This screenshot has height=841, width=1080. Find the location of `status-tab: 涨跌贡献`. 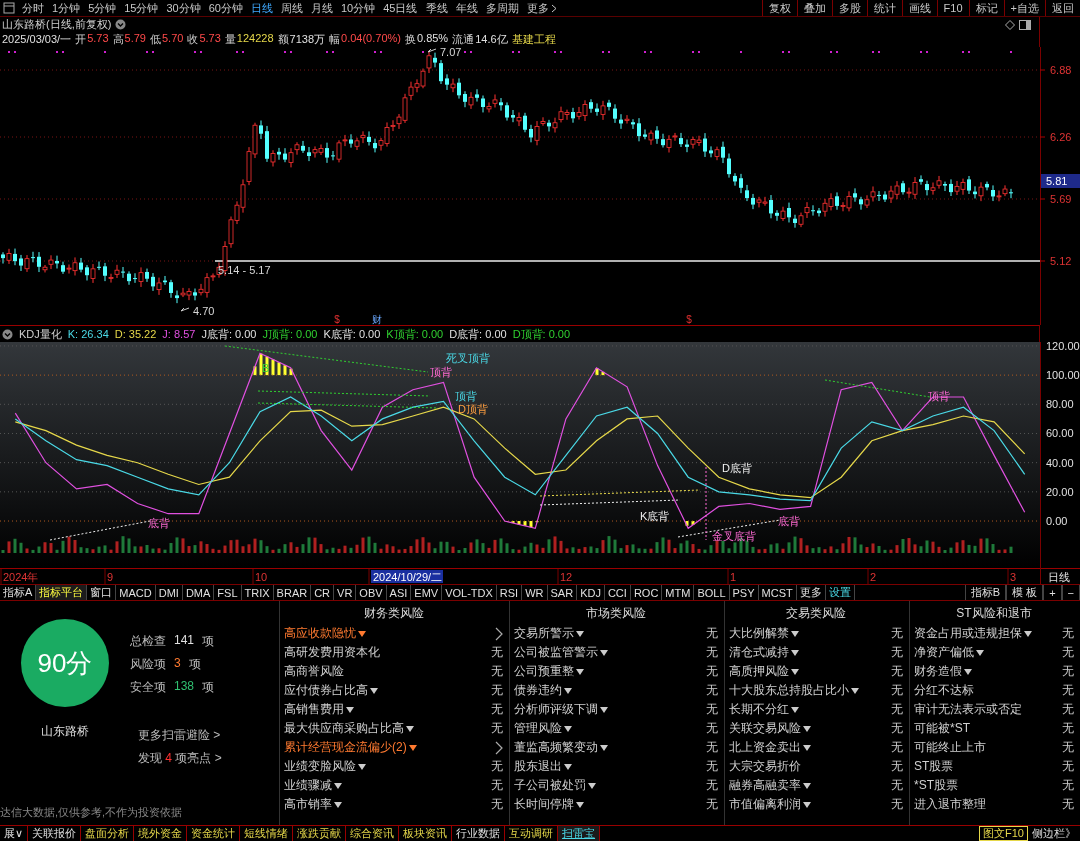

status-tab: 涨跌贡献 is located at coordinates (320, 833).